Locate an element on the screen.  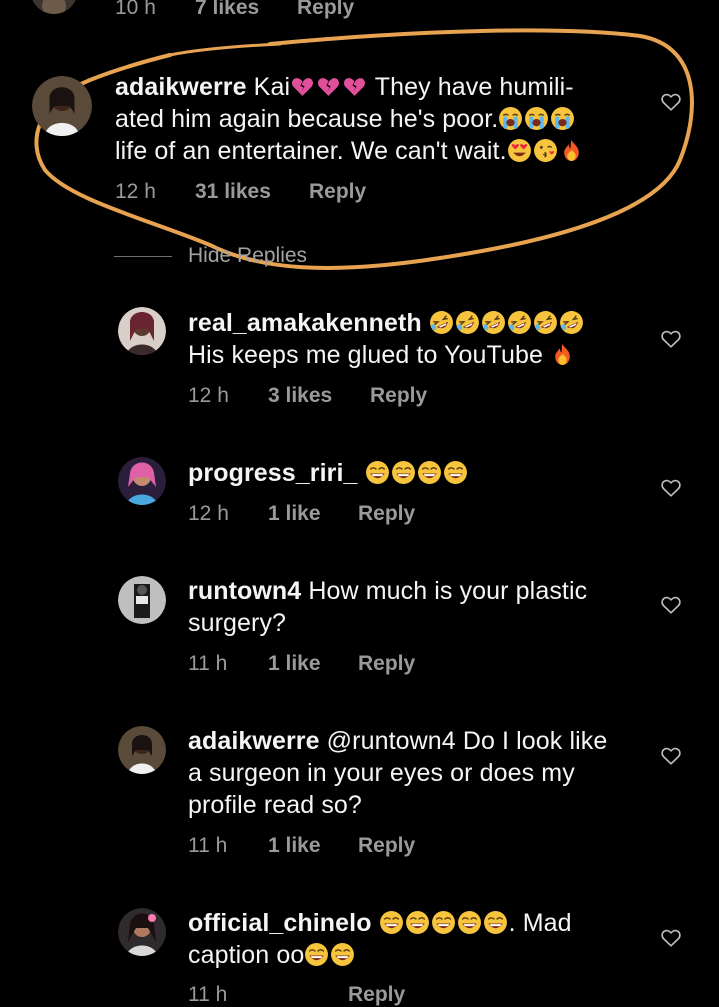
comment-username: real_amakakenneth is located at coordinates (305, 323).